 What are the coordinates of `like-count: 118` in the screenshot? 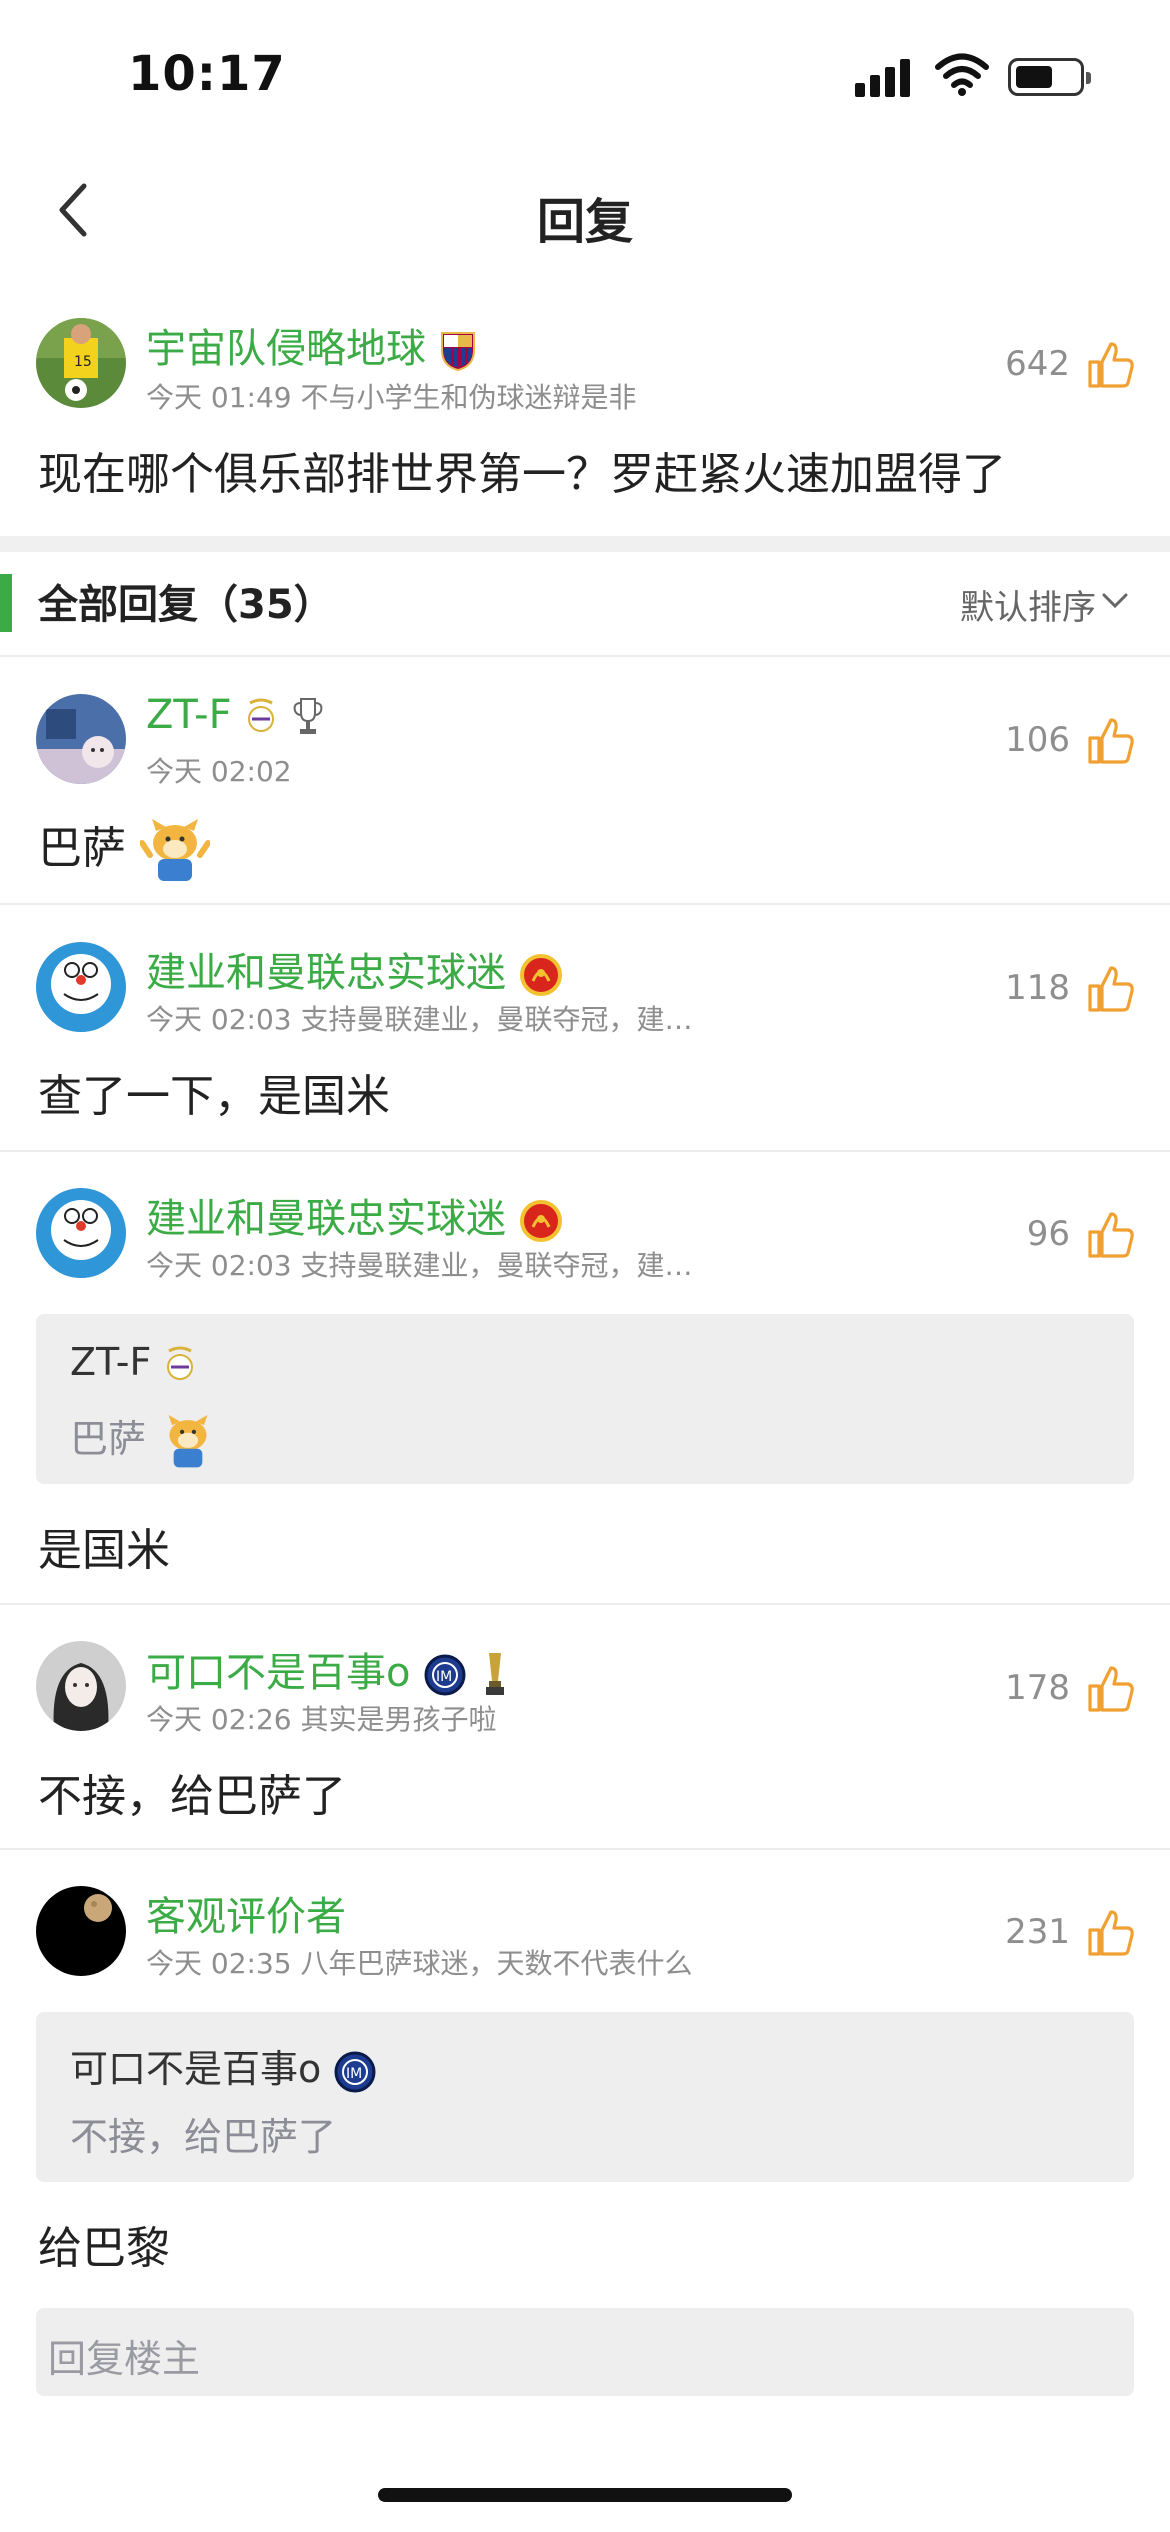 It's located at (1037, 988).